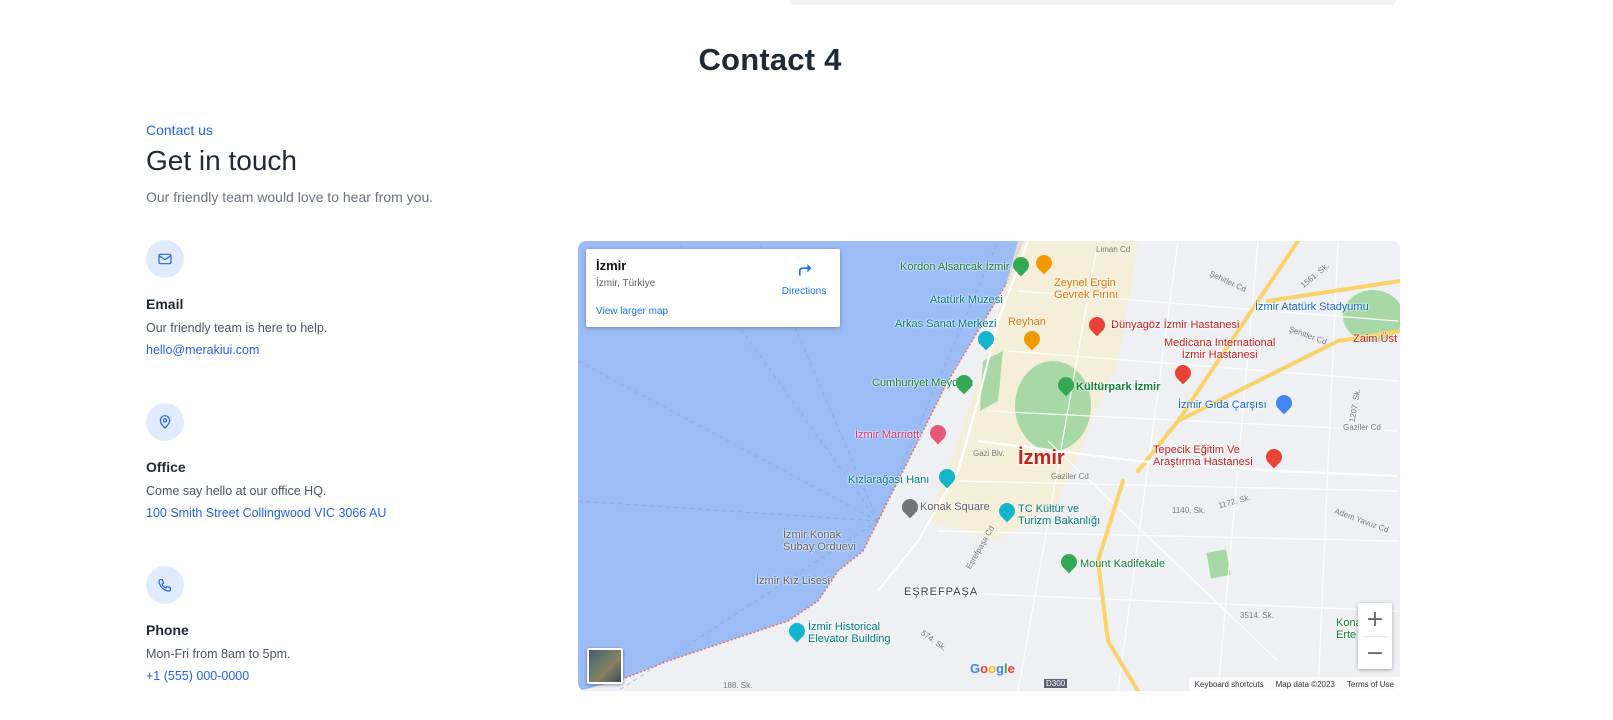  Describe the element at coordinates (1059, 515) in the screenshot. I see `place-label: TC Kültür ve Turizm Bakanlığı` at that location.